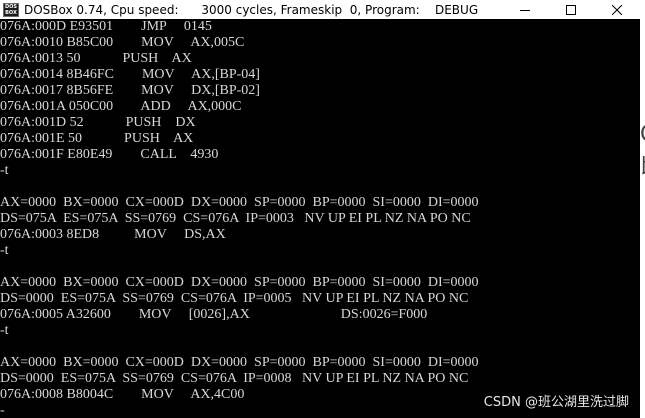  Describe the element at coordinates (122, 42) in the screenshot. I see `terminal-line: 076A:0010 B85C00 MOV AX,005C` at that location.